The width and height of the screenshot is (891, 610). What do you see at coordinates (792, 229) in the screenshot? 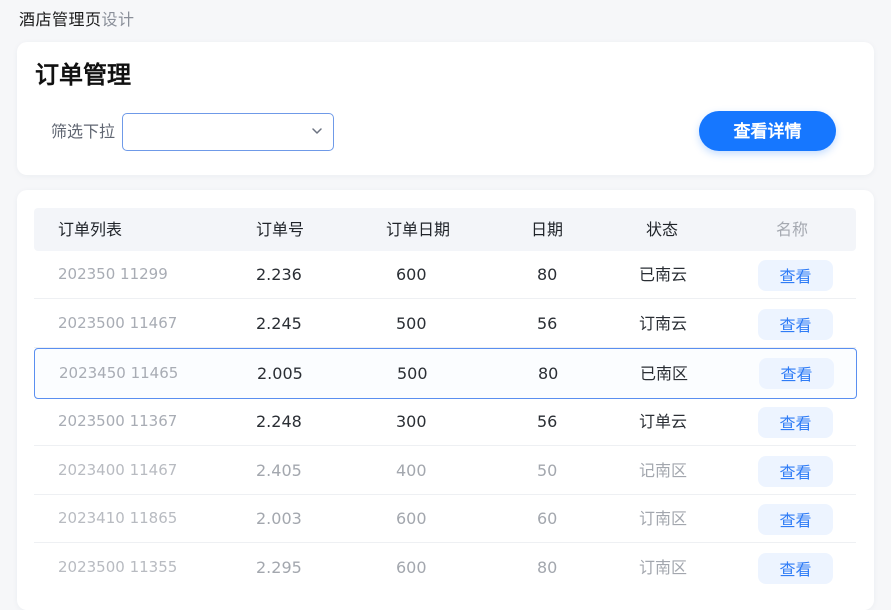
I see `column-header-name: 名称` at bounding box center [792, 229].